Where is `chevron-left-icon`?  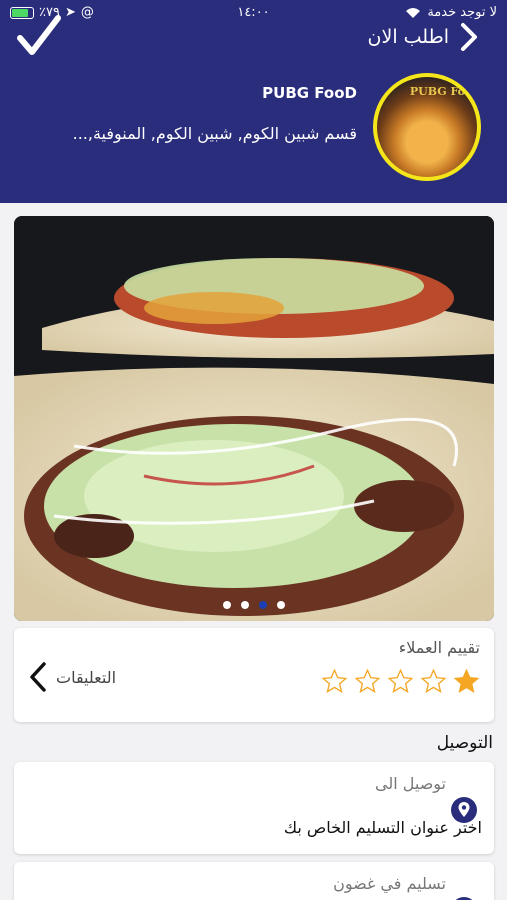 chevron-left-icon is located at coordinates (38, 677).